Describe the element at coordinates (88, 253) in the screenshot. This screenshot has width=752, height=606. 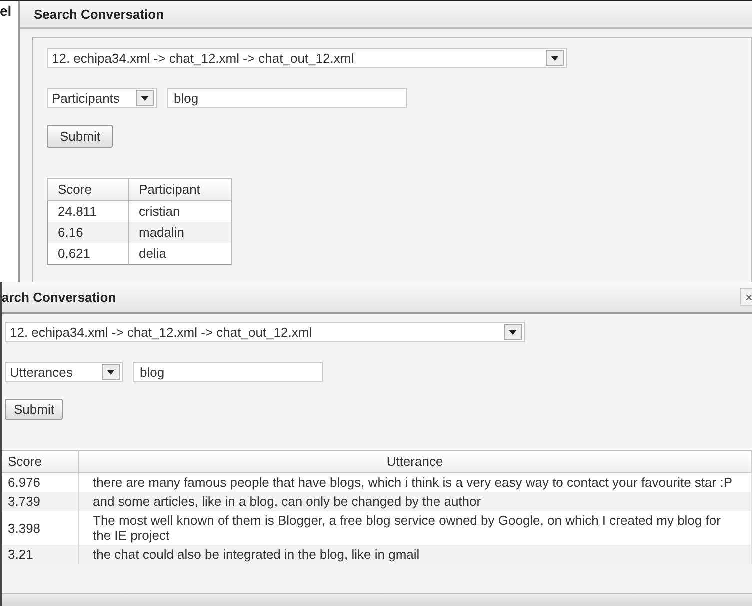
I see `table-cell: 0.621` at that location.